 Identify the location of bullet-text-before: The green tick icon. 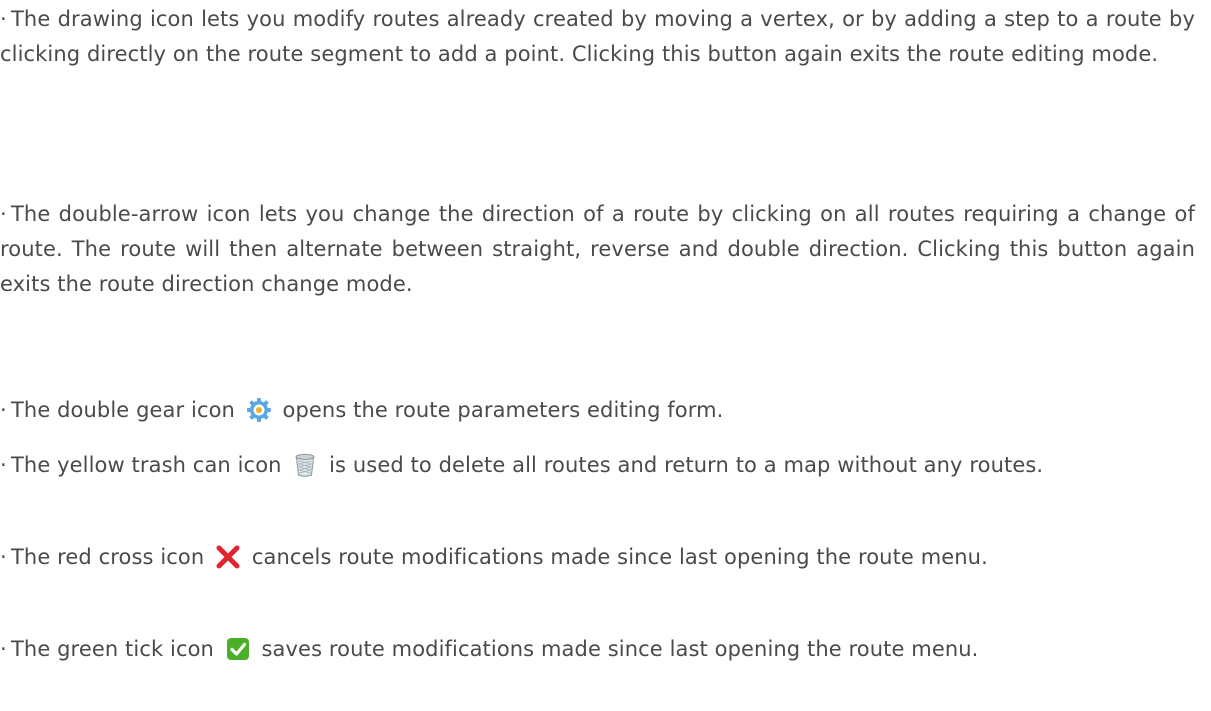
(112, 649).